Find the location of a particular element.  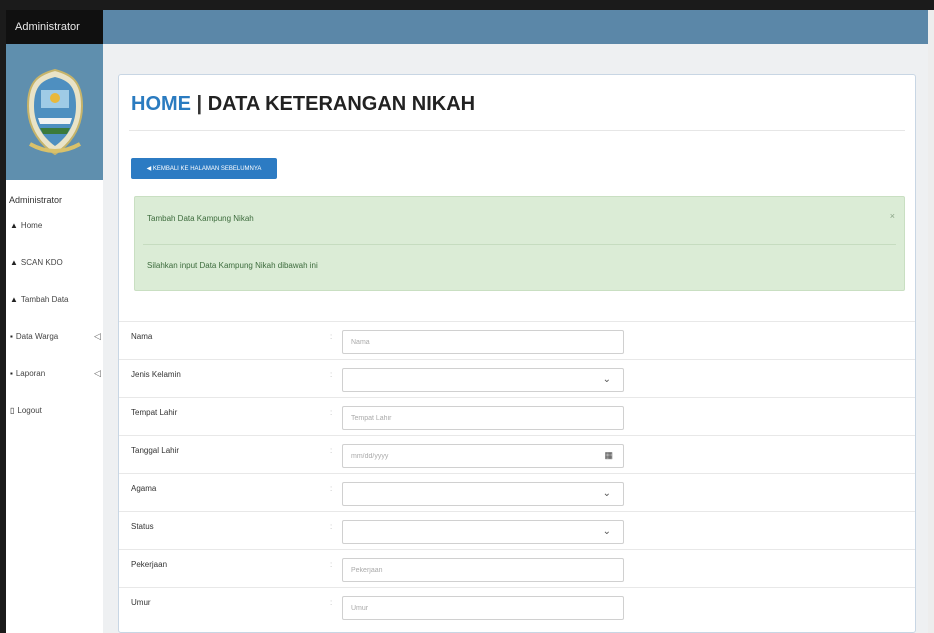

umur-field is located at coordinates (483, 608).